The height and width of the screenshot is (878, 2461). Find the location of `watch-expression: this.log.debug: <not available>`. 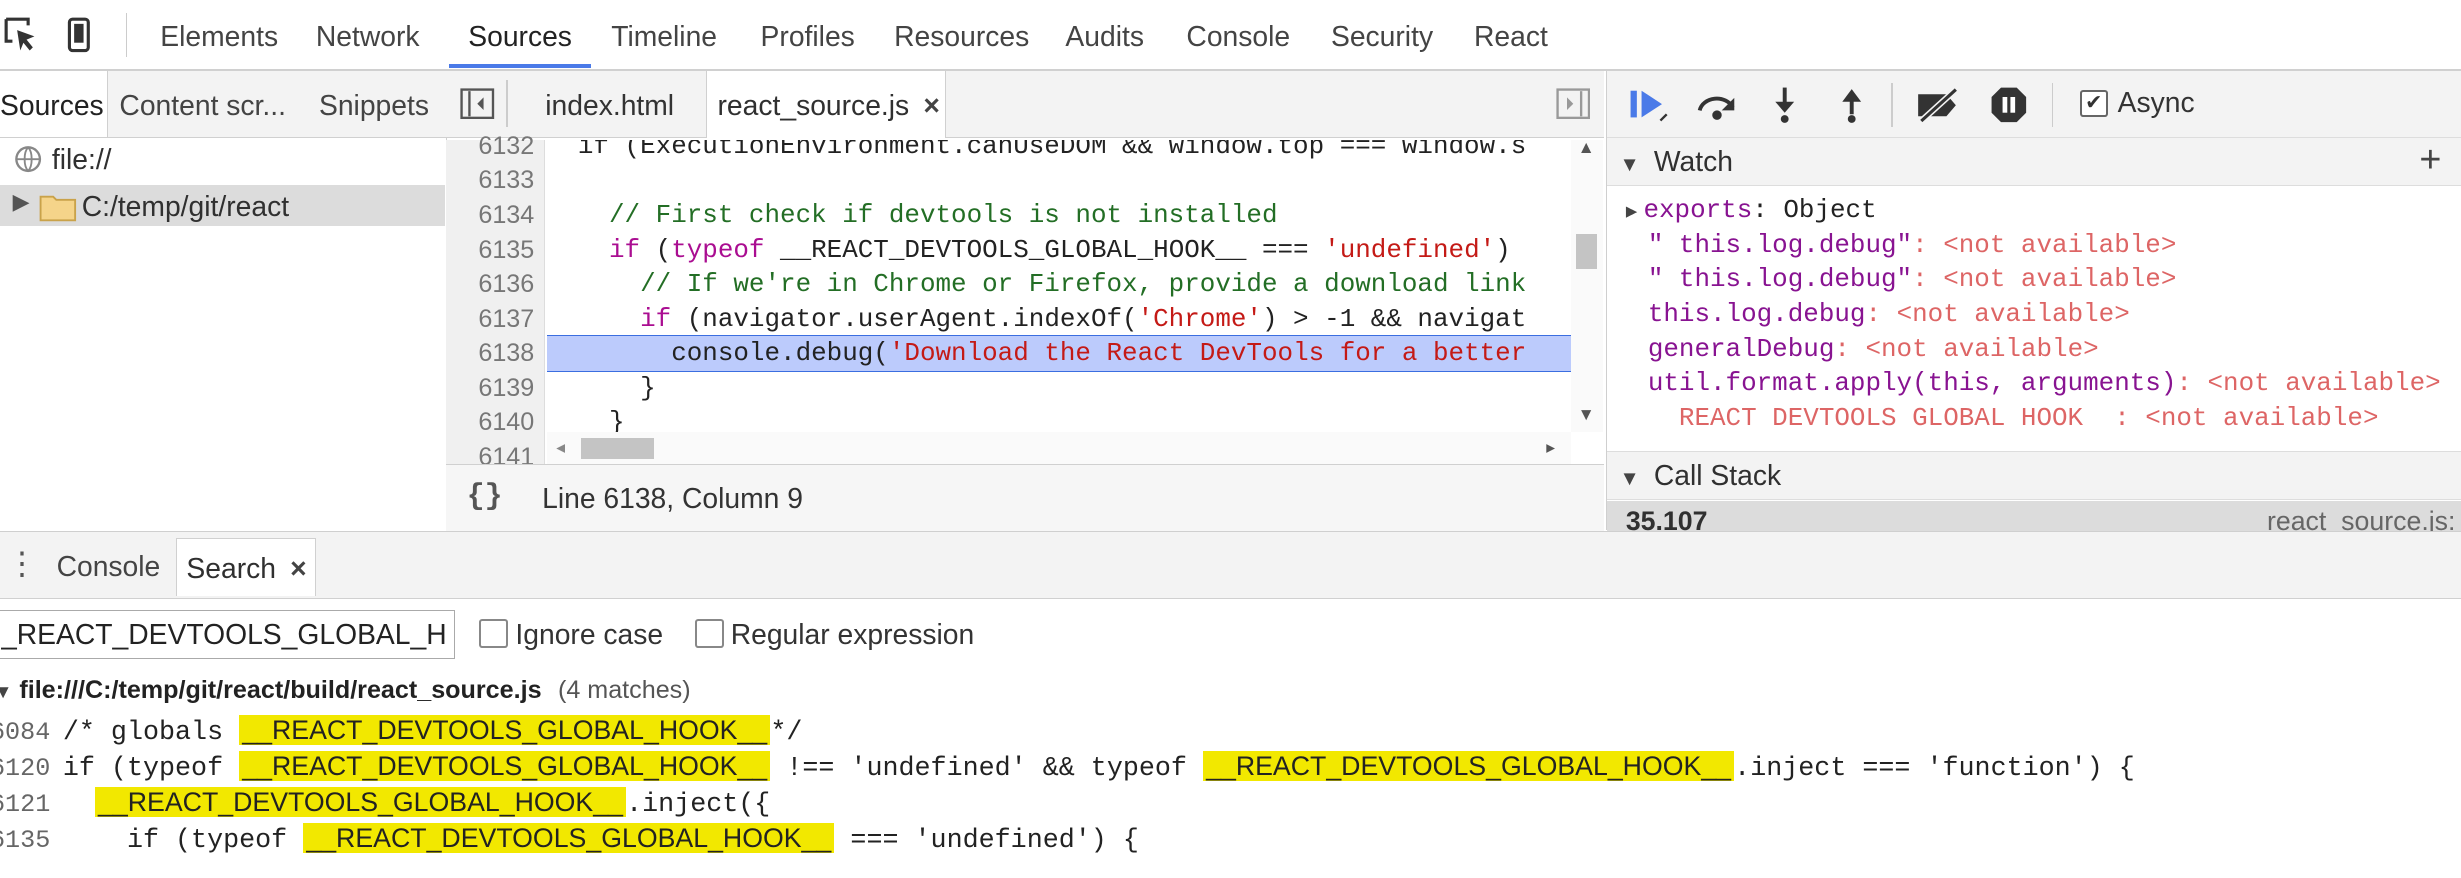

watch-expression: this.log.debug: <not available> is located at coordinates (2034, 314).